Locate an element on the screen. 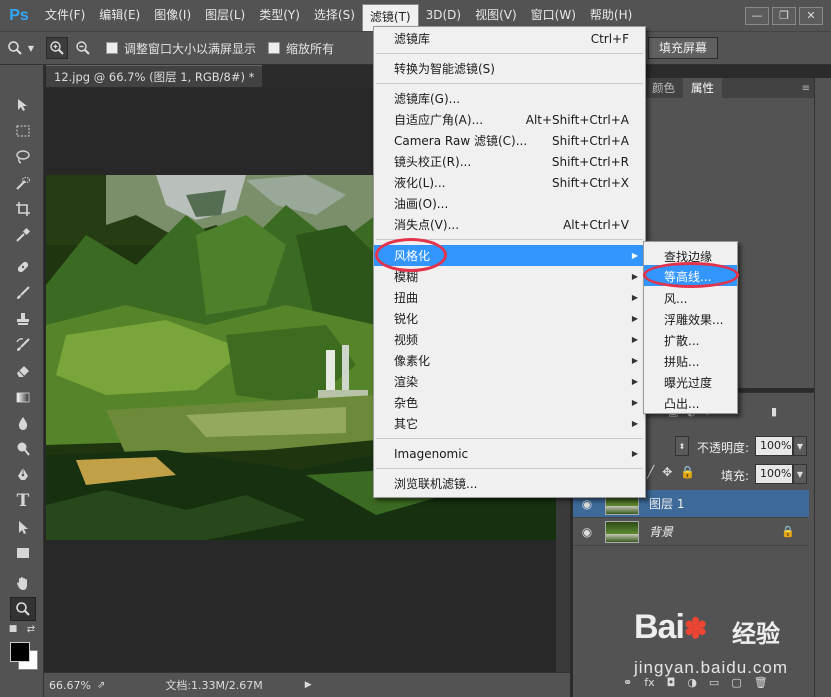 The image size is (831, 697). lock-icons: ╱ ✥ 🔒 is located at coordinates (671, 472).